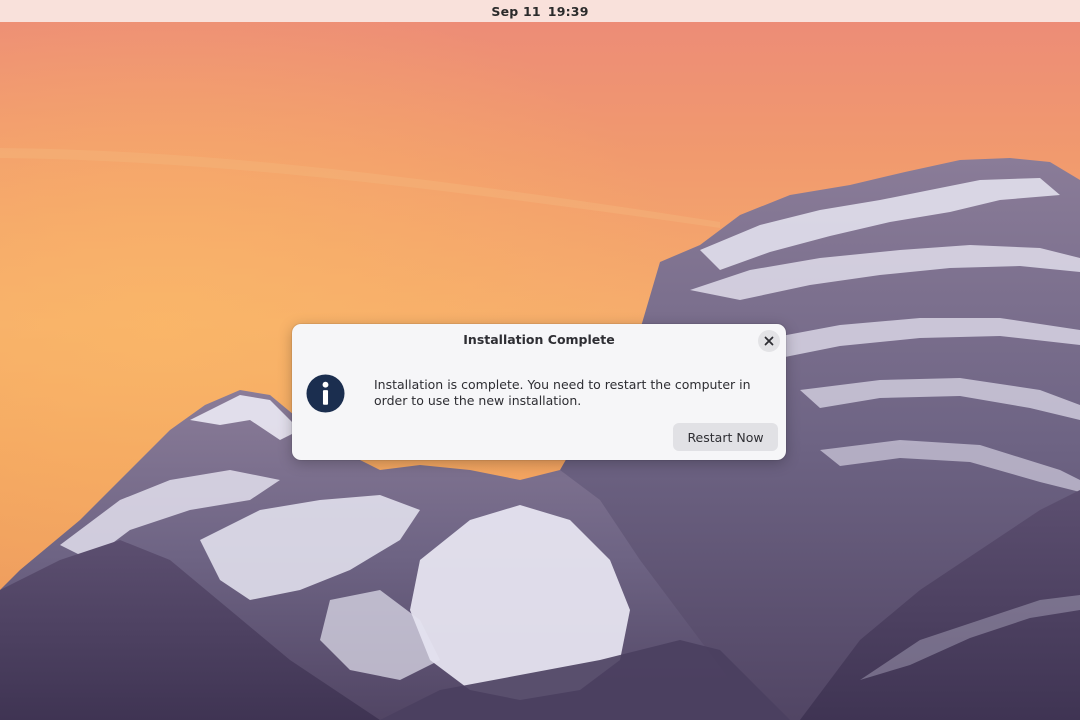  I want to click on clock: Sep 11 19:39, so click(539, 11).